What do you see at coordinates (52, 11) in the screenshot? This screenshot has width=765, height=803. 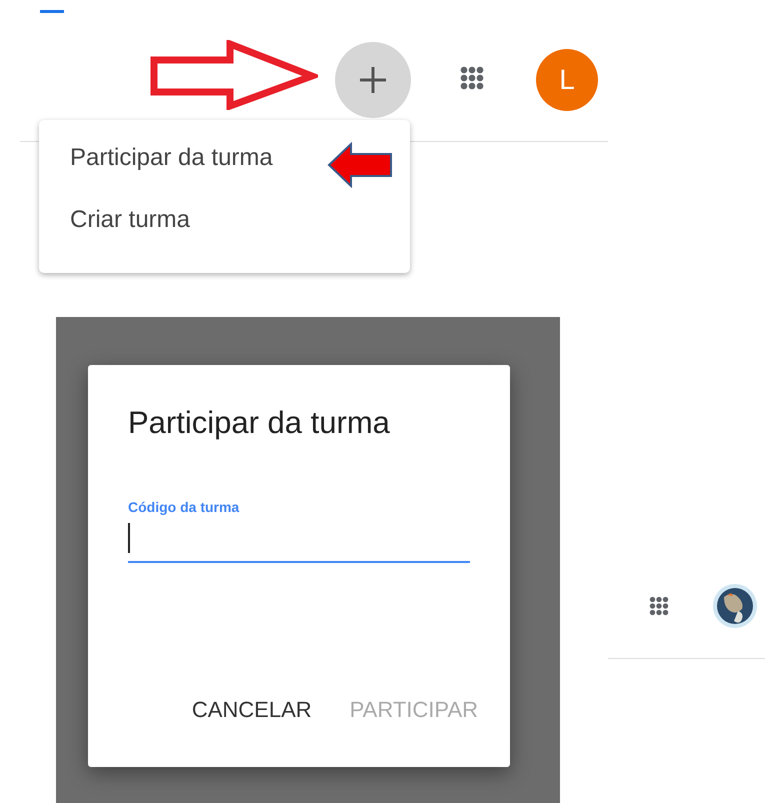 I see `tab-indicator` at bounding box center [52, 11].